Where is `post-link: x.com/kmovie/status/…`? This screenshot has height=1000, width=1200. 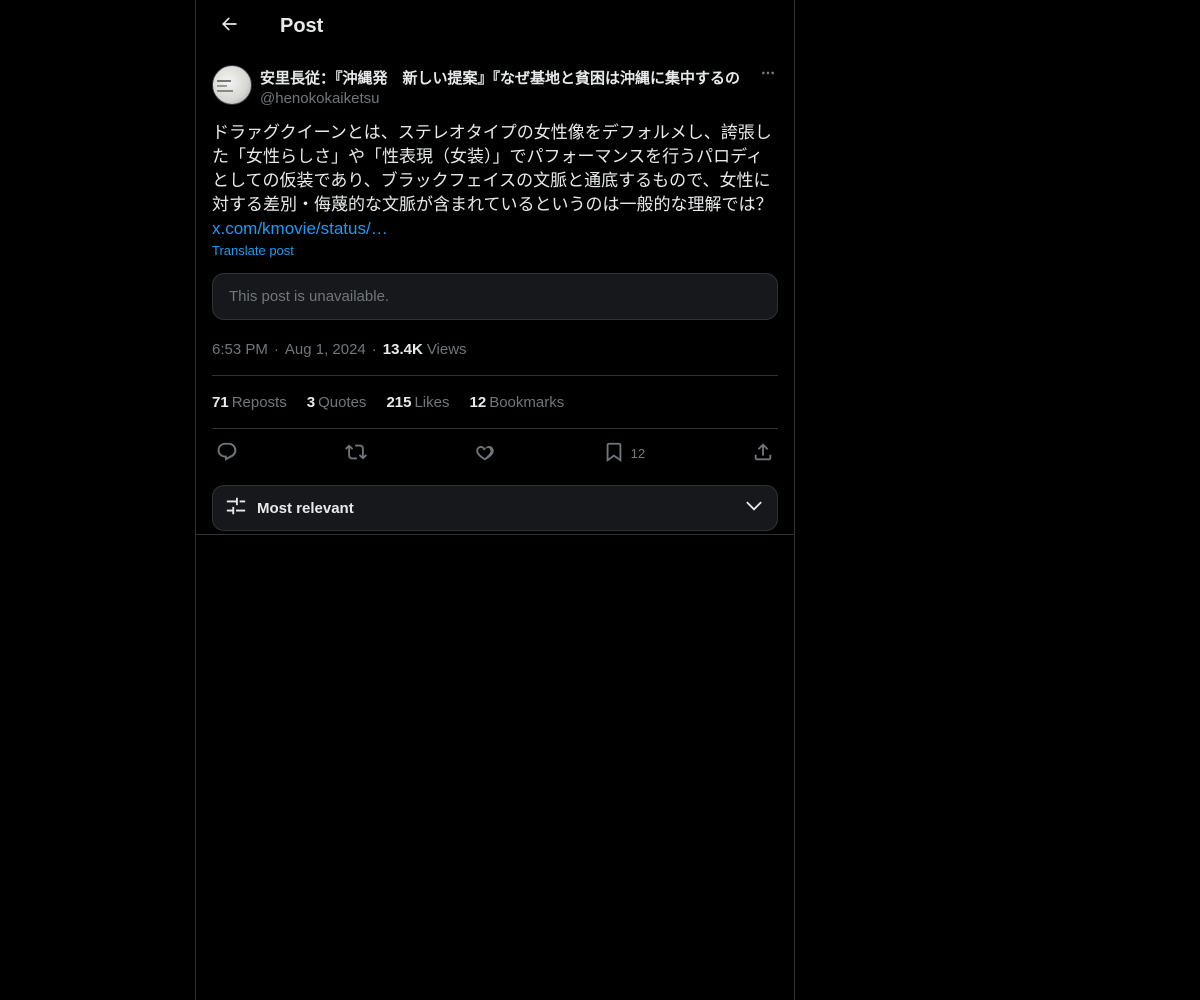
post-link: x.com/kmovie/status/… is located at coordinates (300, 229).